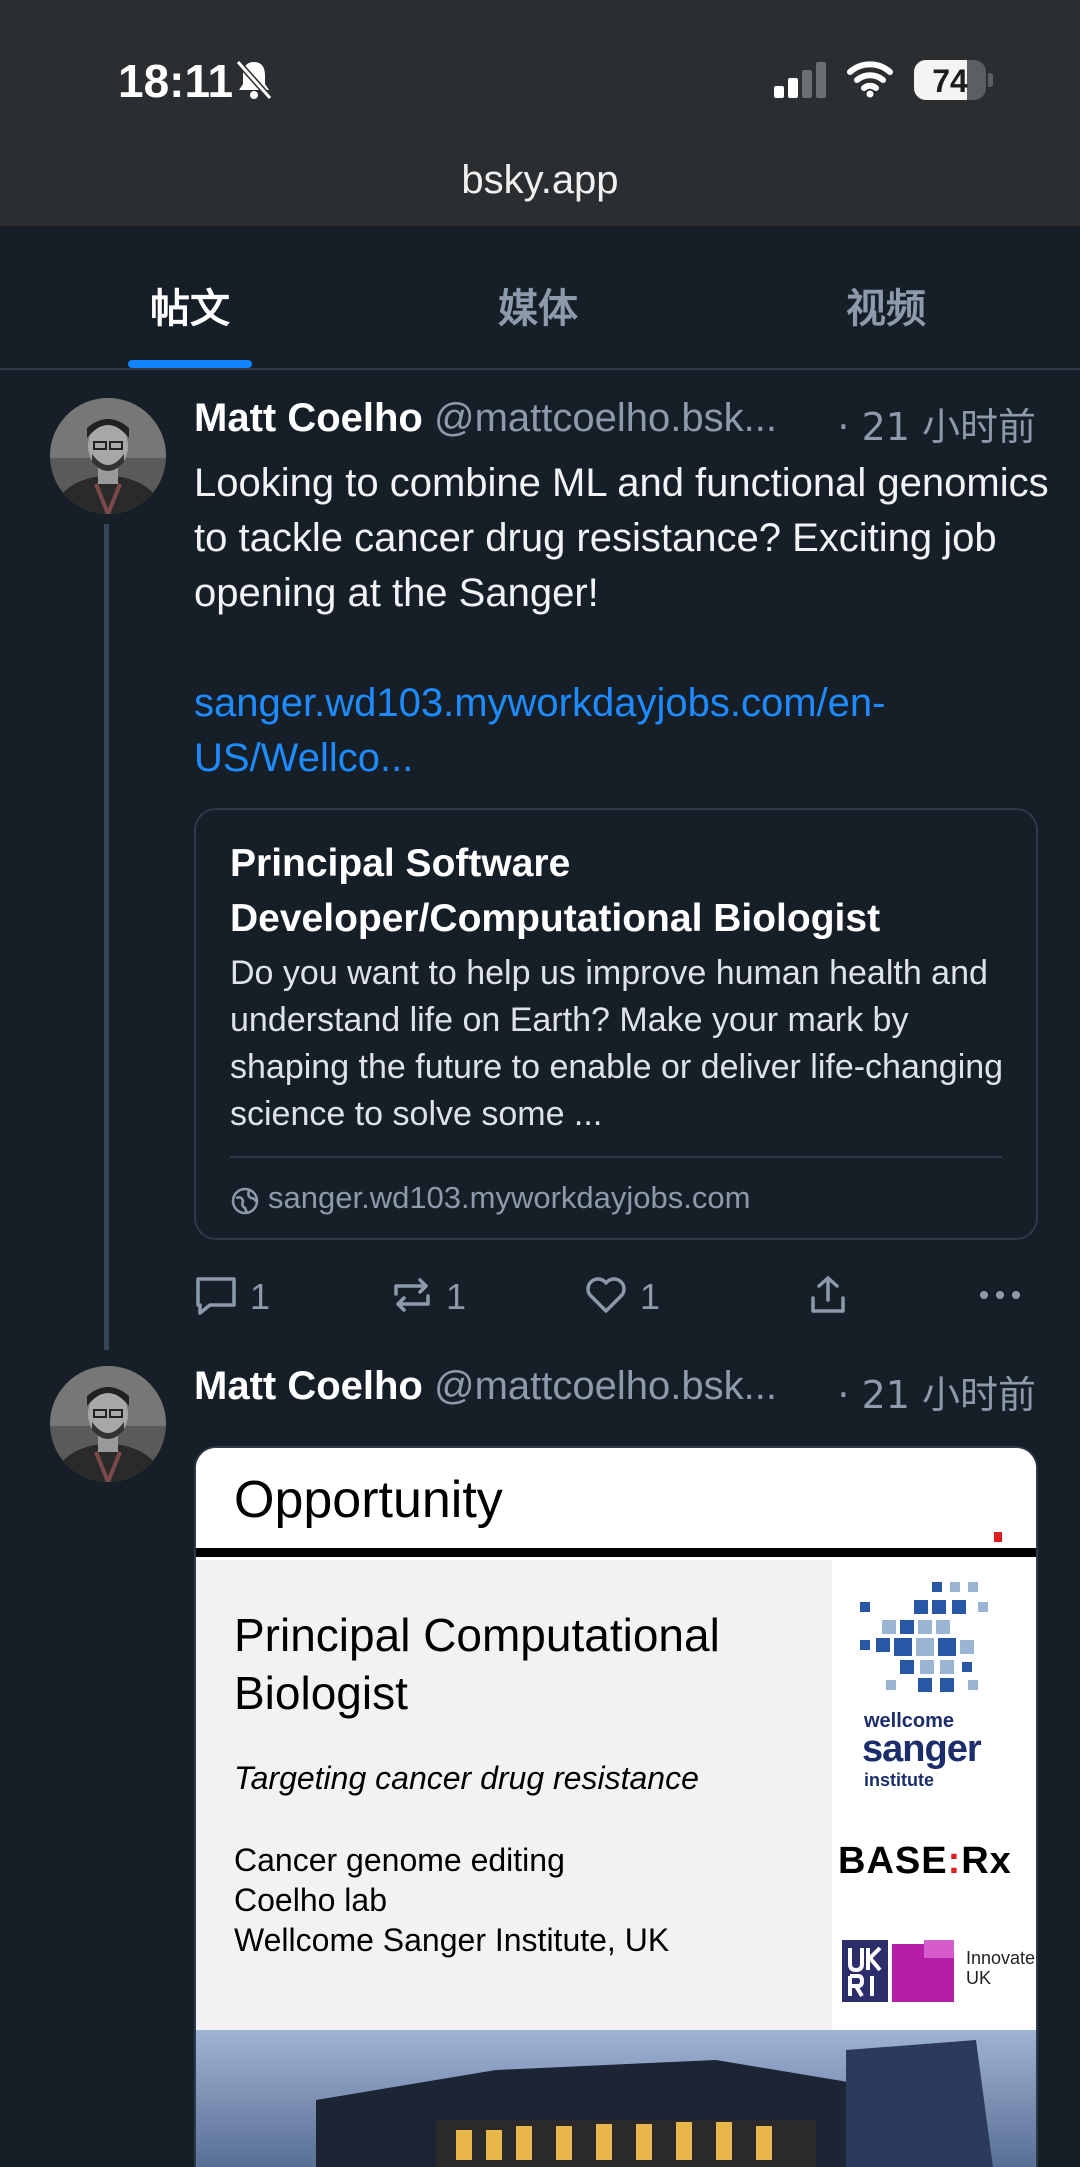 Image resolution: width=1080 pixels, height=2167 pixels. I want to click on ukri-logo, so click(898, 1971).